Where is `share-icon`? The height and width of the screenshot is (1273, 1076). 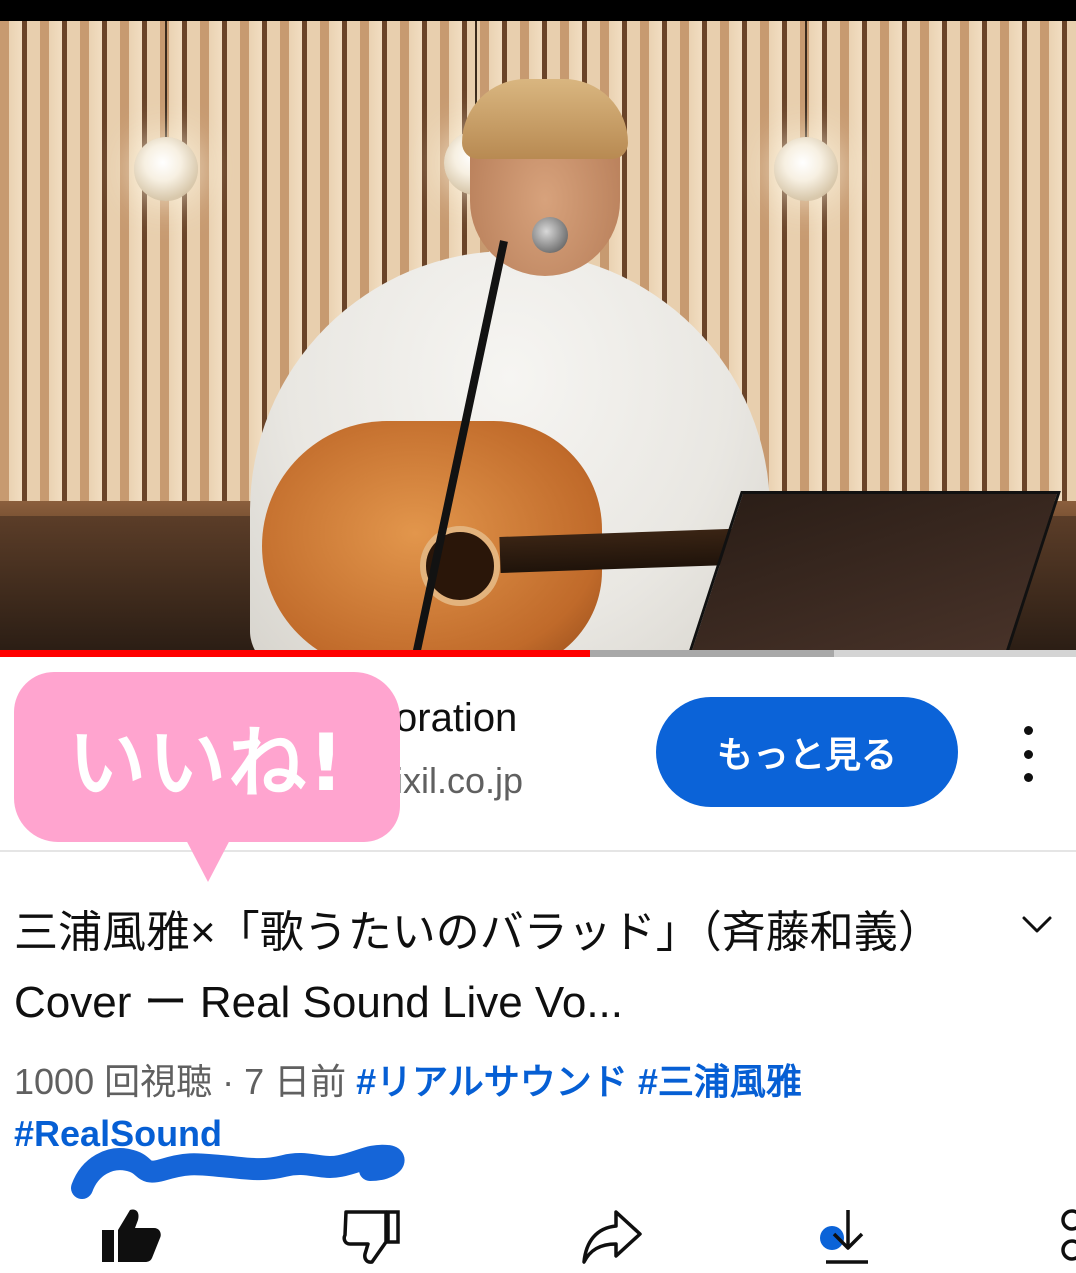 share-icon is located at coordinates (612, 1236).